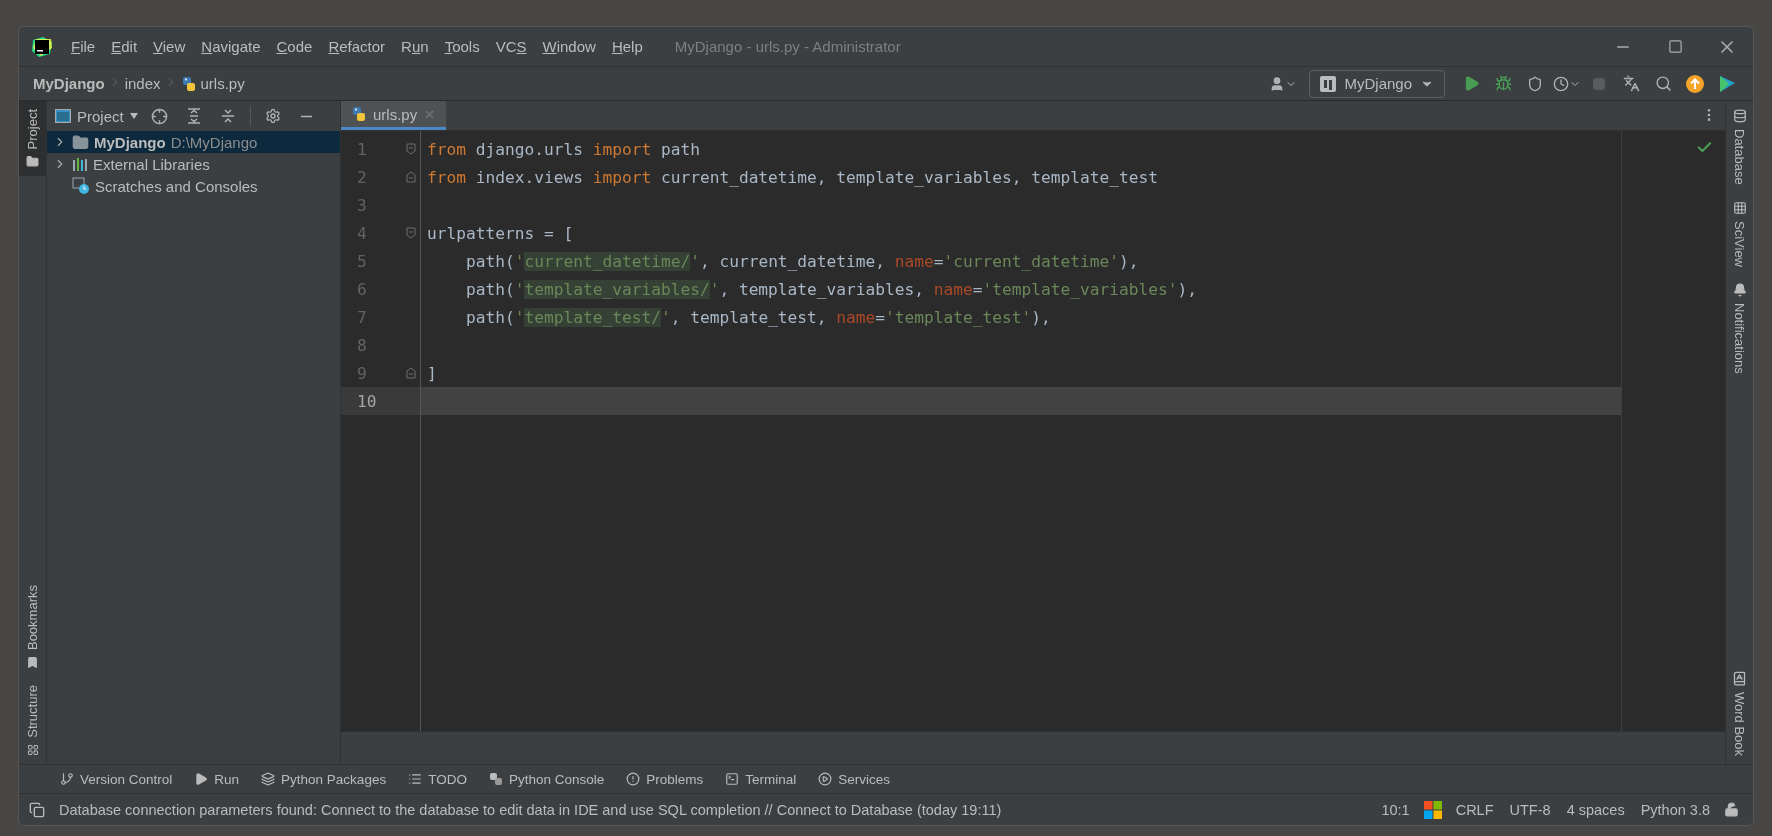  What do you see at coordinates (201, 779) in the screenshot?
I see `play-icon` at bounding box center [201, 779].